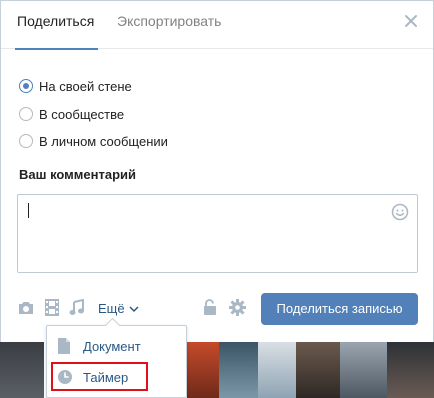 The image size is (434, 398). Describe the element at coordinates (77, 307) in the screenshot. I see `music-icon` at that location.